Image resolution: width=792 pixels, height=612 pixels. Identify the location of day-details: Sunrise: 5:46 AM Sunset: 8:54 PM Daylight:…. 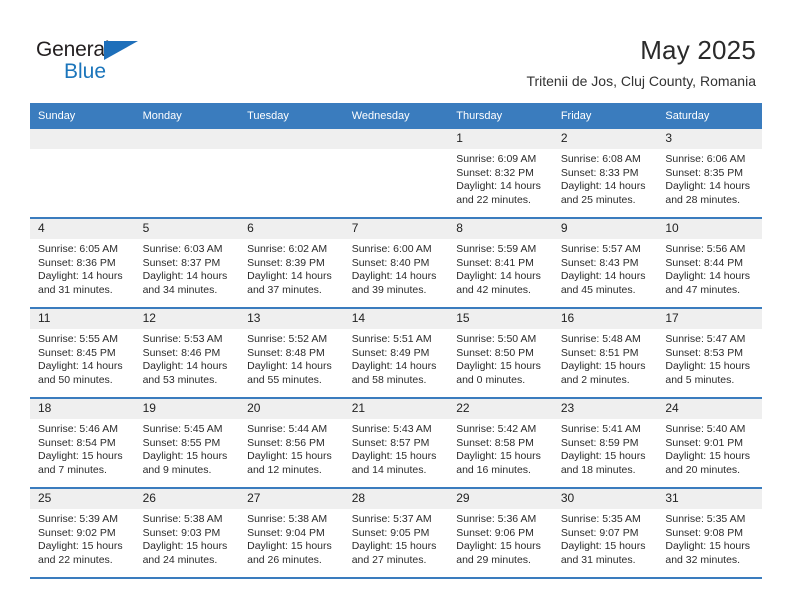
(82, 448).